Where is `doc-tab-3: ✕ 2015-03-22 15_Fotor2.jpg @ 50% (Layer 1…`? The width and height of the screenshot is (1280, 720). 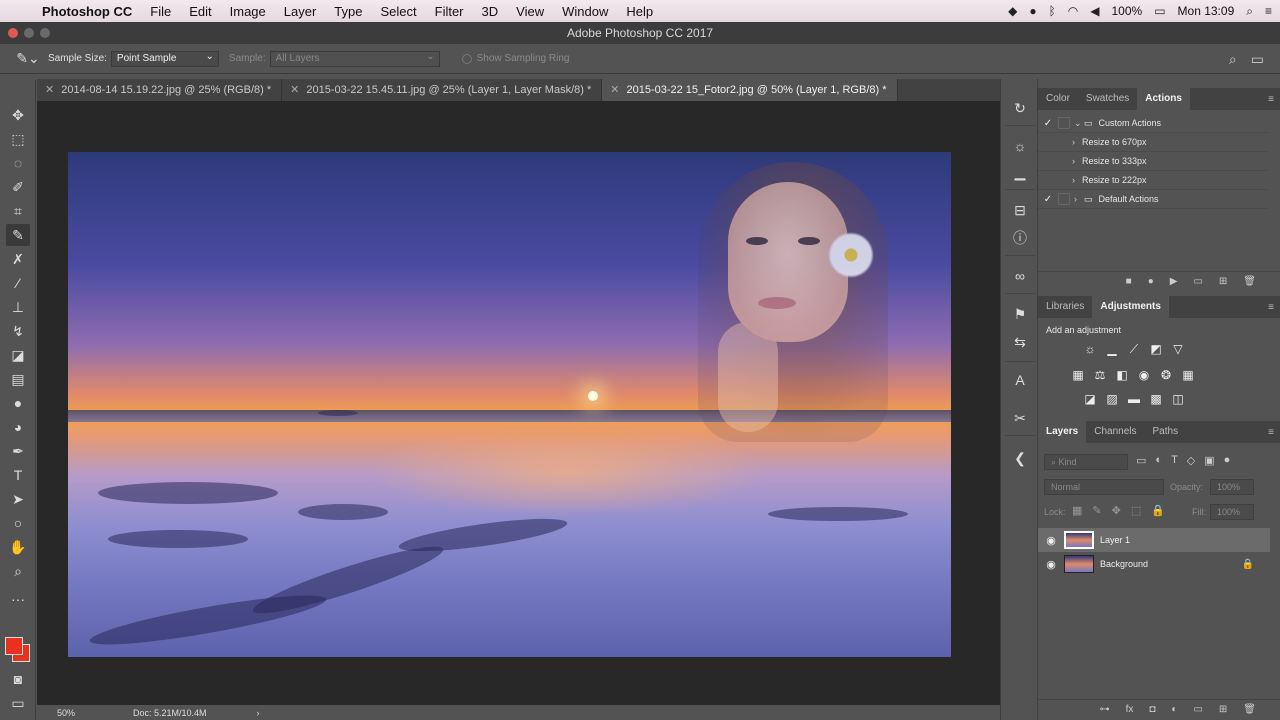
doc-tab-3: ✕ 2015-03-22 15_Fotor2.jpg @ 50% (Layer 1… is located at coordinates (750, 90).